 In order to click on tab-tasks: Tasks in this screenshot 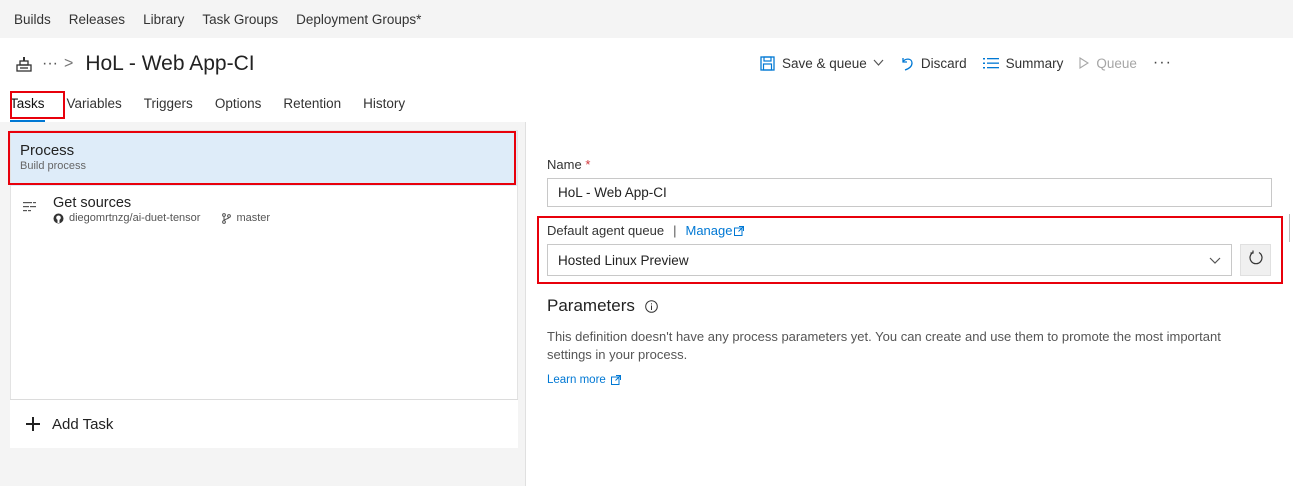, I will do `click(27, 107)`.